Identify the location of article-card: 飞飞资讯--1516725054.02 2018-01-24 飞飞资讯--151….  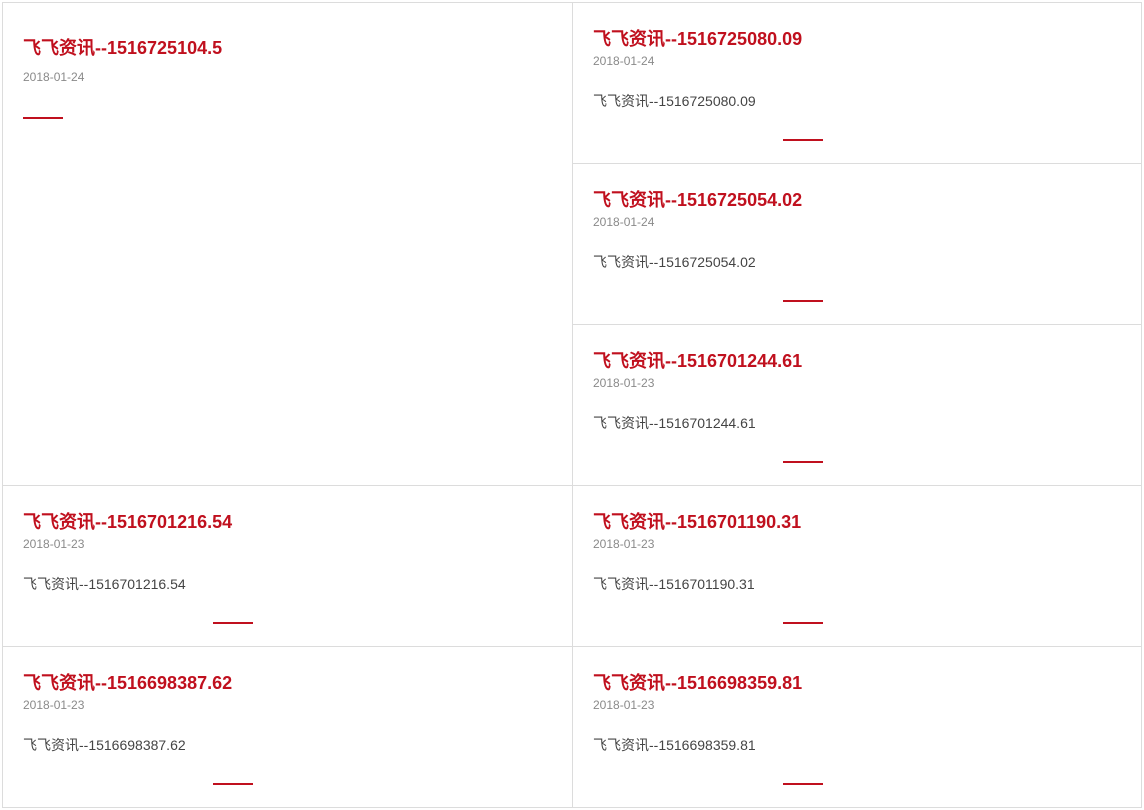
(857, 244).